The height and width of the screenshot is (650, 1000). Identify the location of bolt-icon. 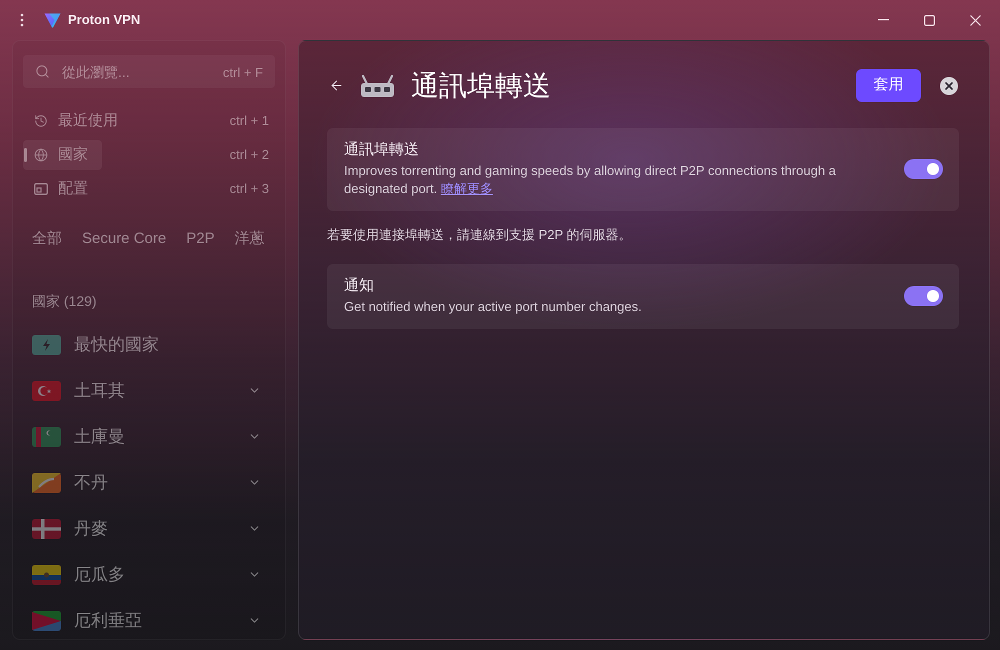
(46, 344).